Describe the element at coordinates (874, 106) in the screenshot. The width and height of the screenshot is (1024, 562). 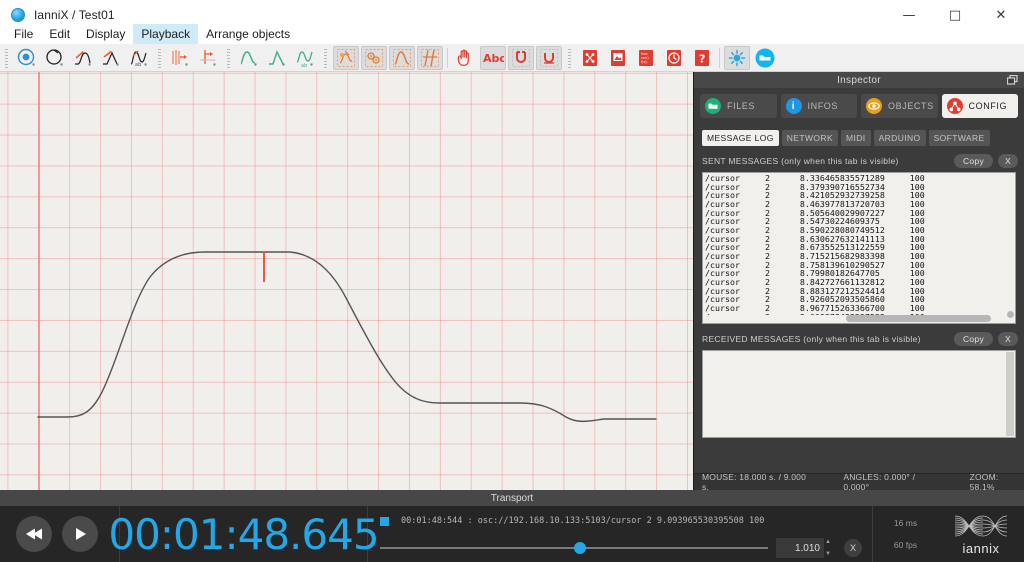
I see `eye-icon` at that location.